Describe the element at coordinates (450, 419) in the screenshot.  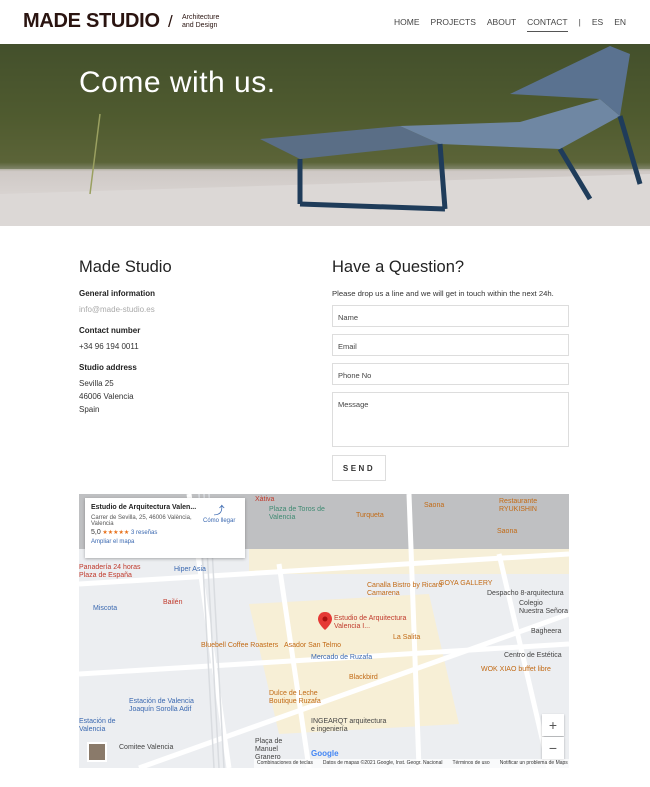
I see `message-textarea: Message` at that location.